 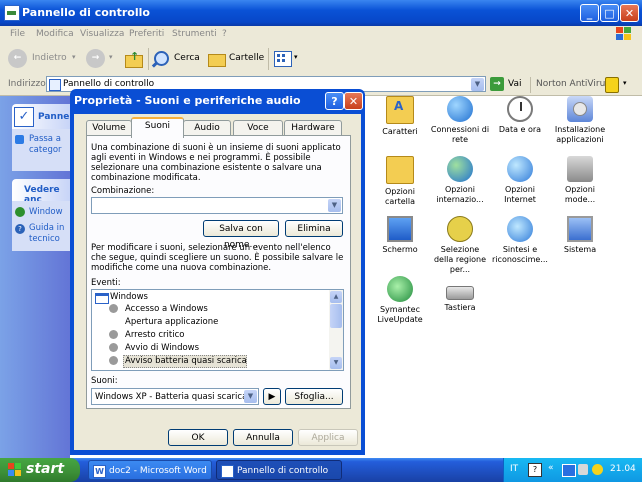 I want to click on maximize-button: □, so click(x=609, y=13).